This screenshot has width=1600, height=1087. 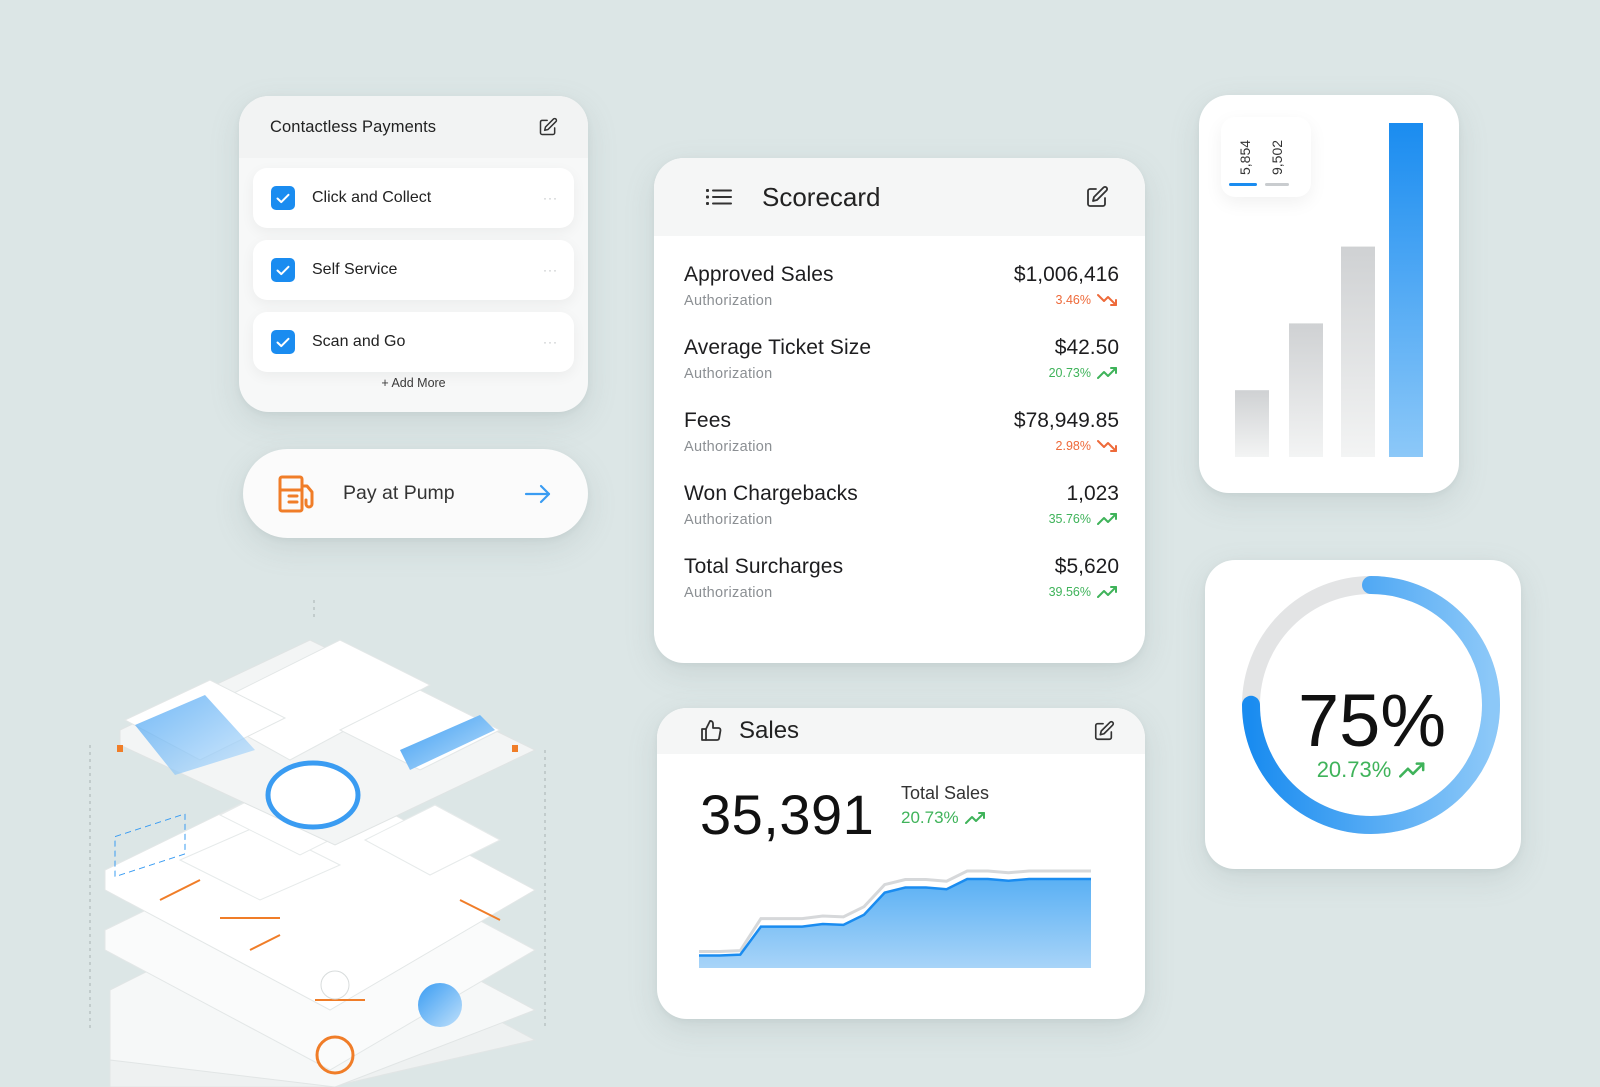 I want to click on scorecard-row-right: $5,620 39.56%, so click(x=1084, y=591).